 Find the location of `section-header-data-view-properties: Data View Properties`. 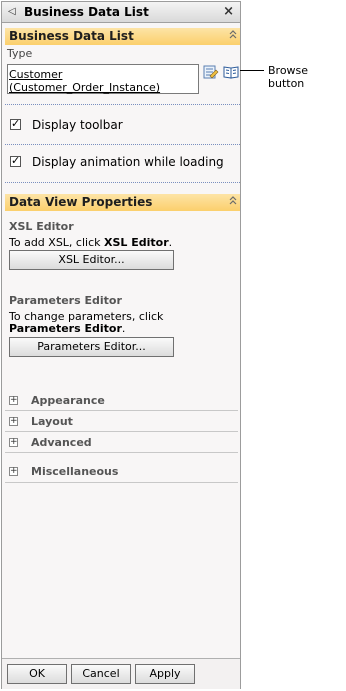

section-header-data-view-properties: Data View Properties is located at coordinates (122, 202).